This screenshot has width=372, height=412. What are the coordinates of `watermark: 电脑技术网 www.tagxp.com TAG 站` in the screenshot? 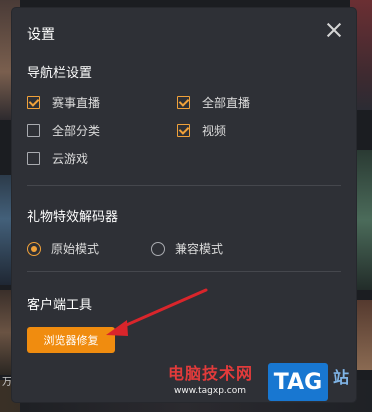 It's located at (268, 383).